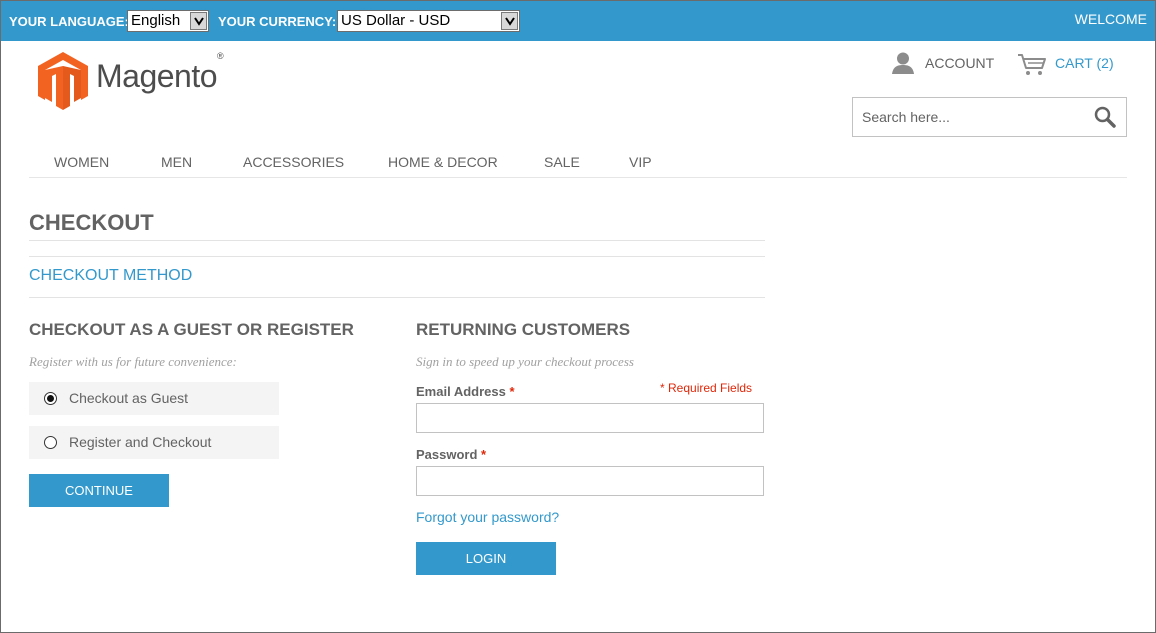 This screenshot has width=1156, height=633. What do you see at coordinates (69, 21) in the screenshot?
I see `language-label: YOUR LANGUAGE:` at bounding box center [69, 21].